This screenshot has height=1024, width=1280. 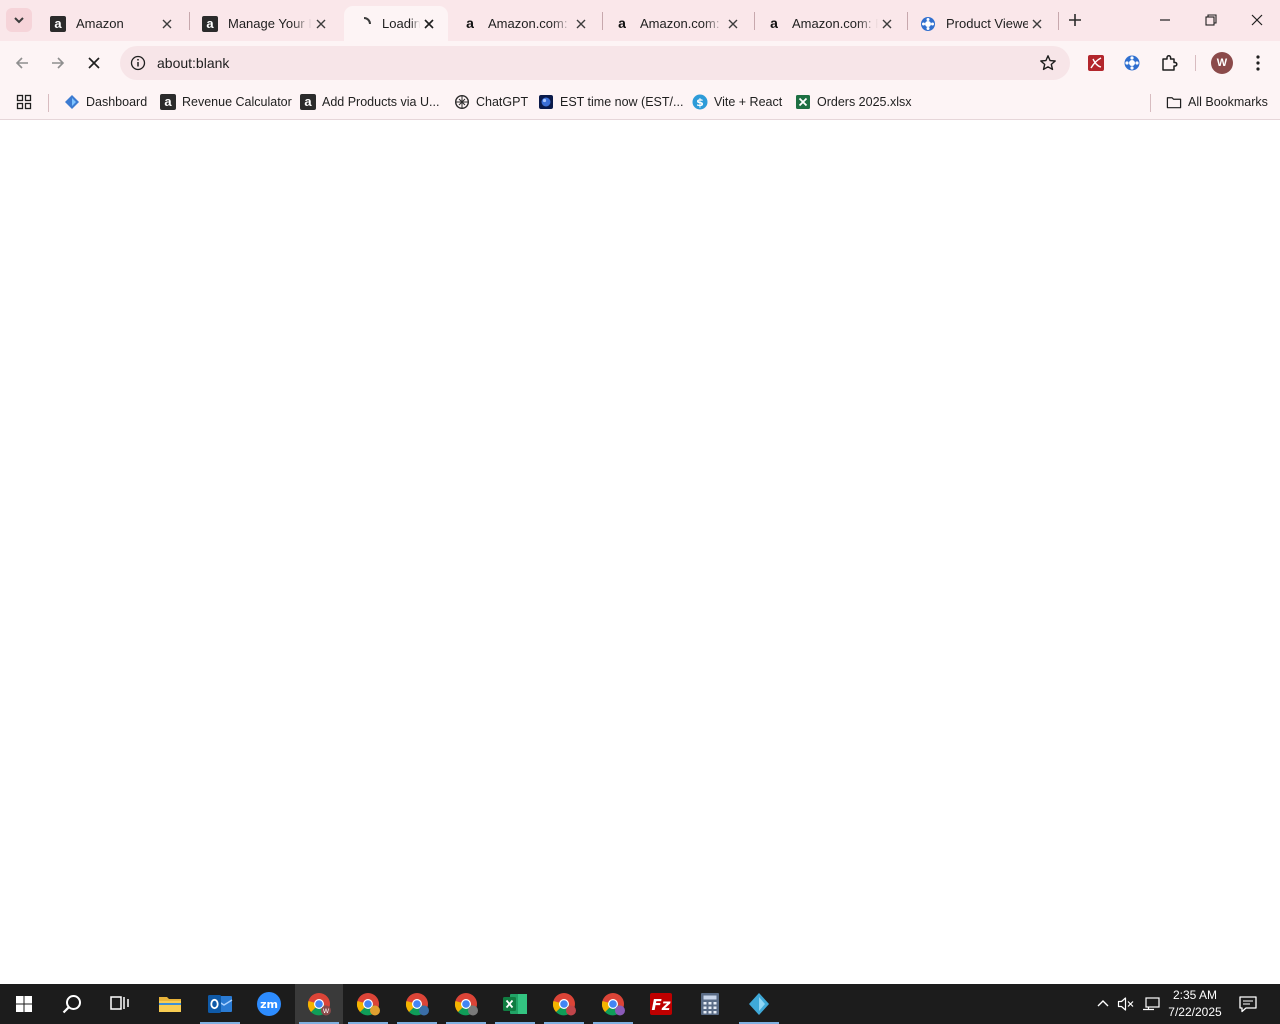 I want to click on zoom-taskbar: zm, so click(x=269, y=1004).